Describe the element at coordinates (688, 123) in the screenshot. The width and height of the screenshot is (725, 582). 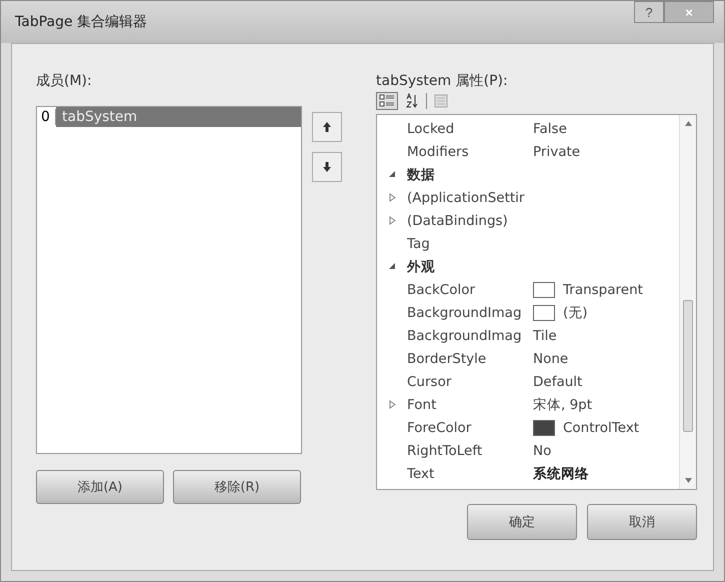
I see `scroll-up-icon` at that location.